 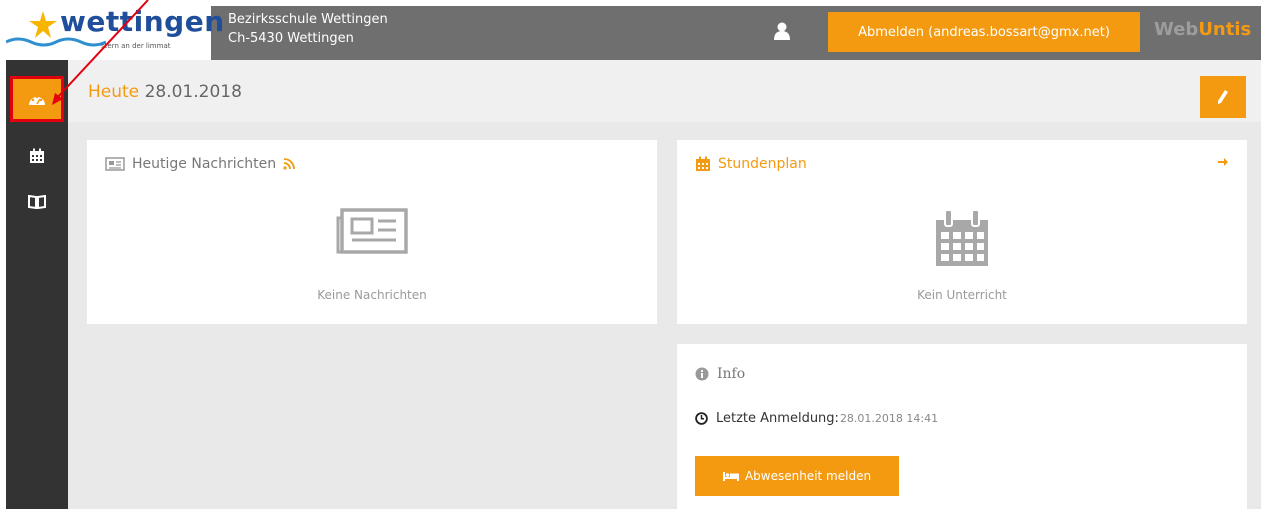 What do you see at coordinates (808, 476) in the screenshot?
I see `report-absence-label: Abwesenheit melden` at bounding box center [808, 476].